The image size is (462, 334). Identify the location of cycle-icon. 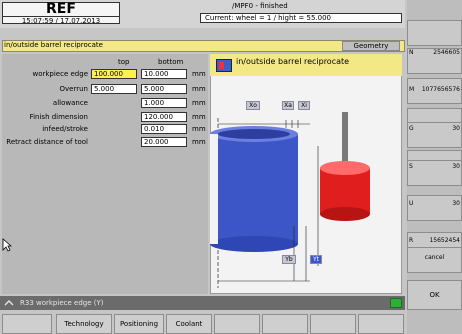
(224, 65).